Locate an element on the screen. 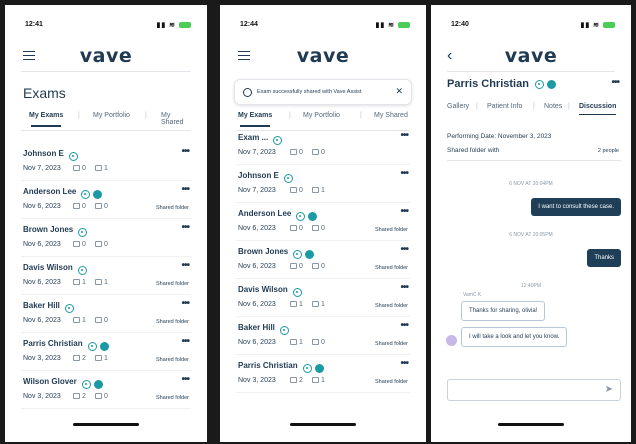 Image resolution: width=636 pixels, height=444 pixels. patient-name-row: Parris Christian is located at coordinates (501, 84).